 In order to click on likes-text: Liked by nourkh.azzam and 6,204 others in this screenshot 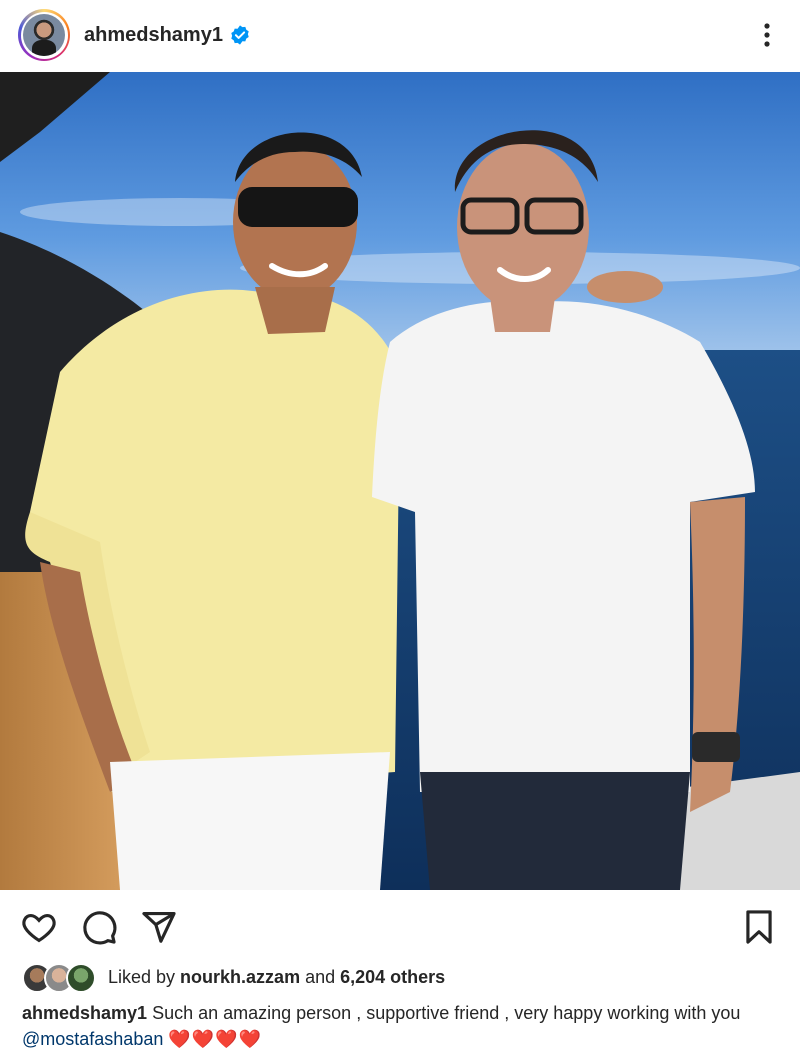, I will do `click(276, 977)`.